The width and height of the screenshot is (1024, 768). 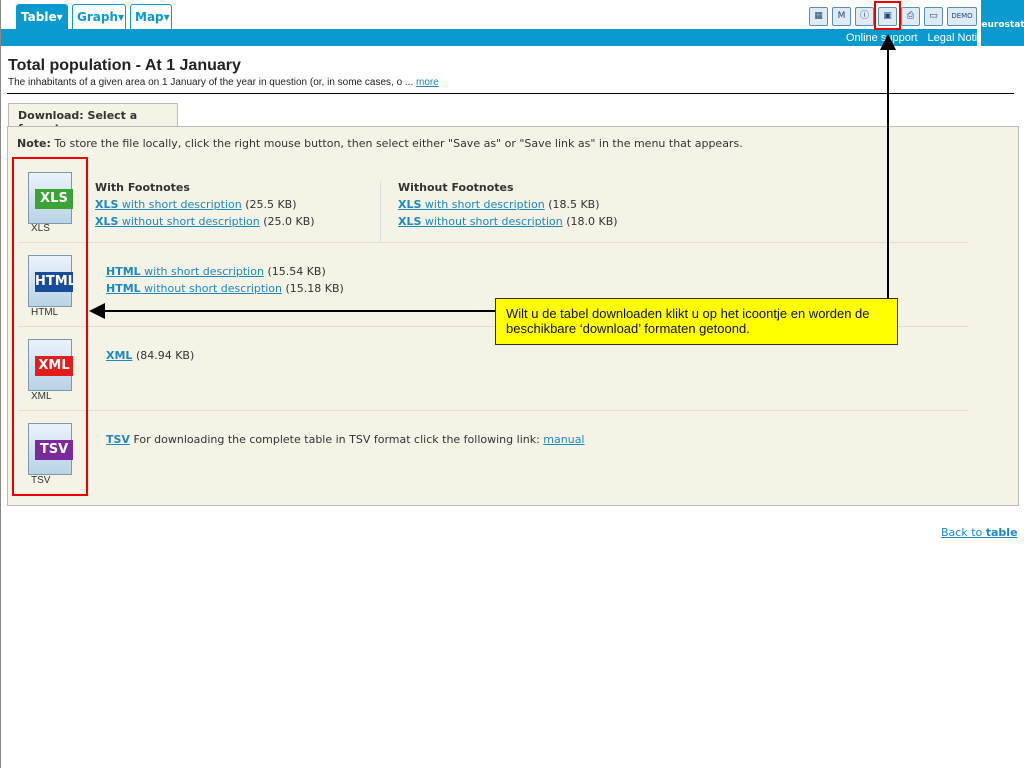 What do you see at coordinates (979, 532) in the screenshot?
I see `back-to-table-link: Back to table` at bounding box center [979, 532].